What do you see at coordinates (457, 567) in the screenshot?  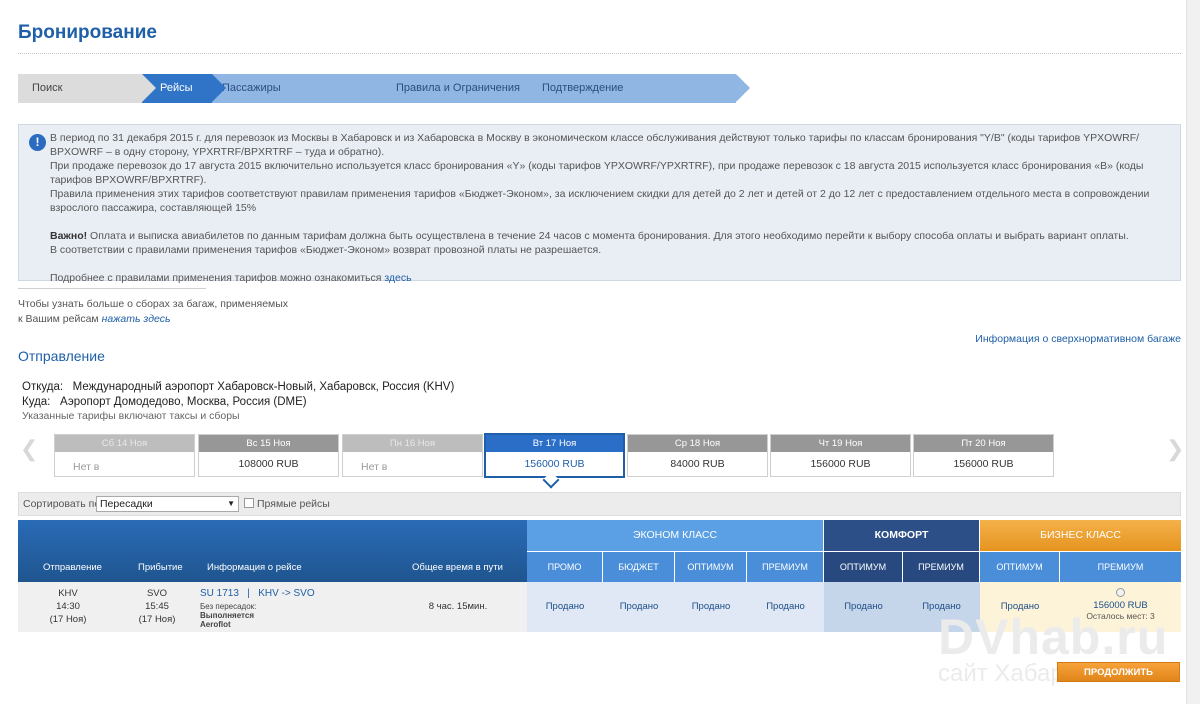 I see `col-duration: Общее время в пути` at bounding box center [457, 567].